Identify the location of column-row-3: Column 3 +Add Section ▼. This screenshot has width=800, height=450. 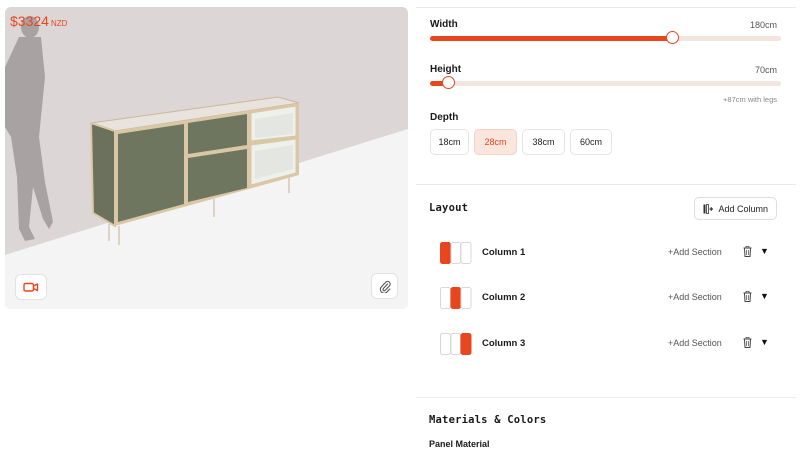
(606, 344).